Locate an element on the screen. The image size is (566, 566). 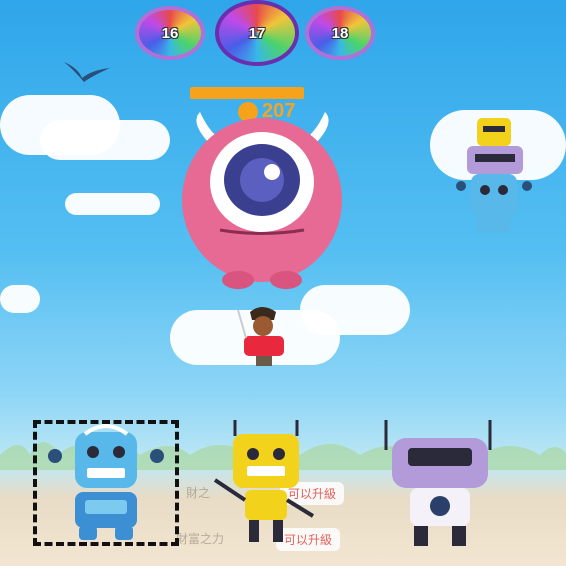
level-number: 16 is located at coordinates (170, 33).